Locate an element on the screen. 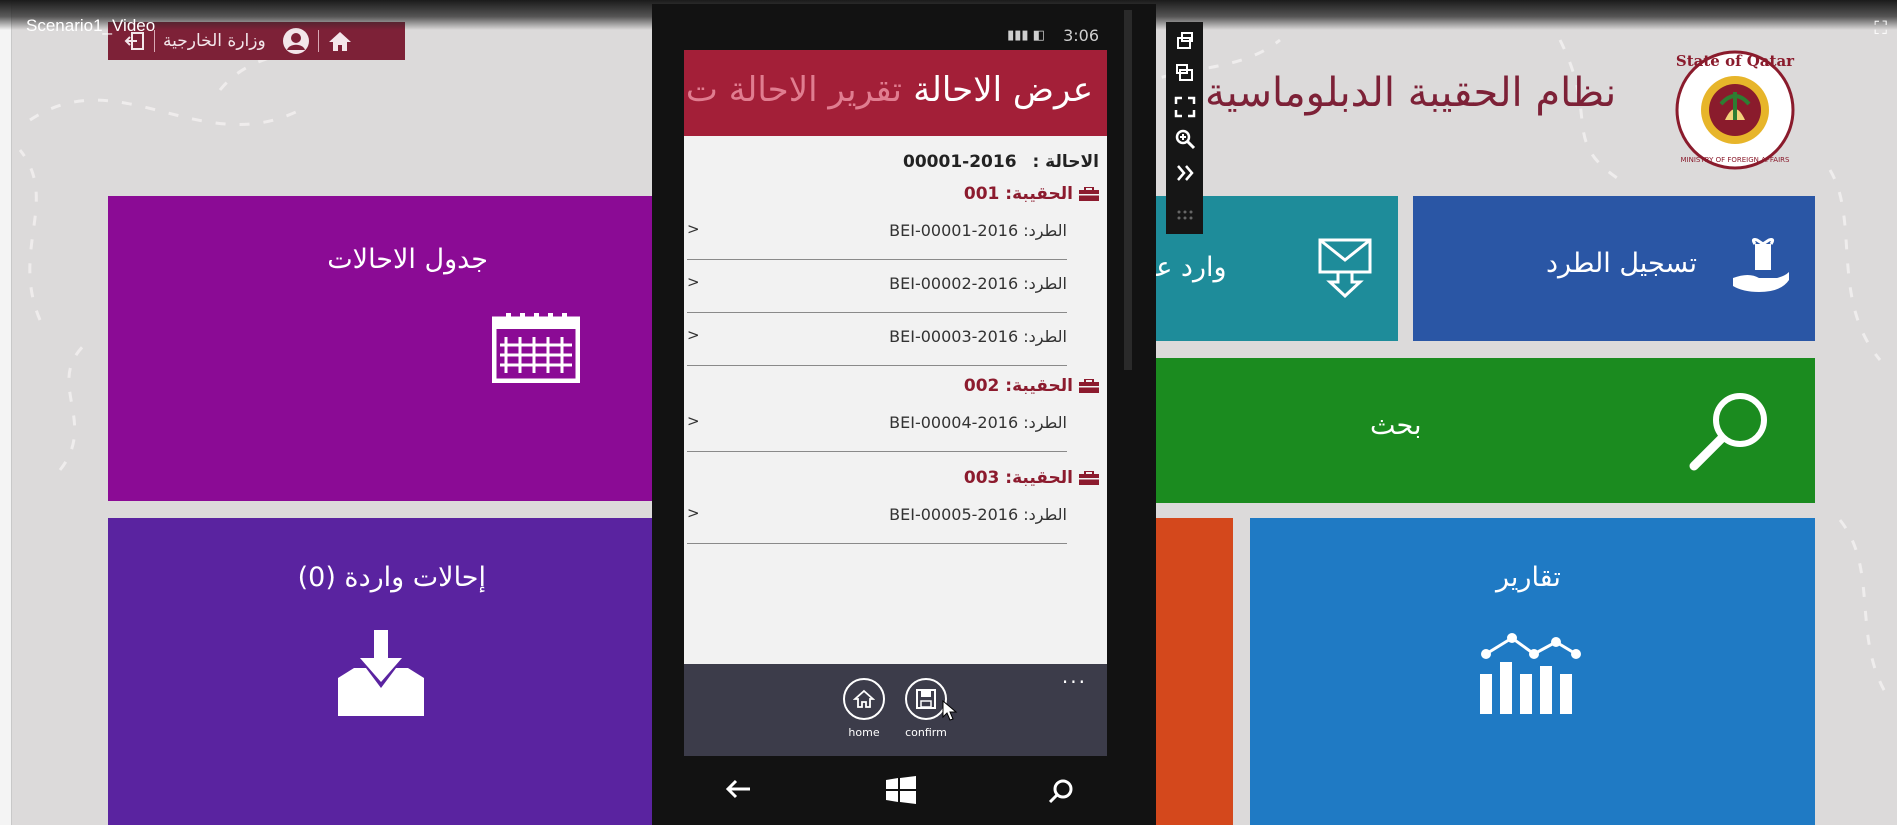 The image size is (1897, 825). package-label: الطرد: 2016-00003-BEI is located at coordinates (978, 336).